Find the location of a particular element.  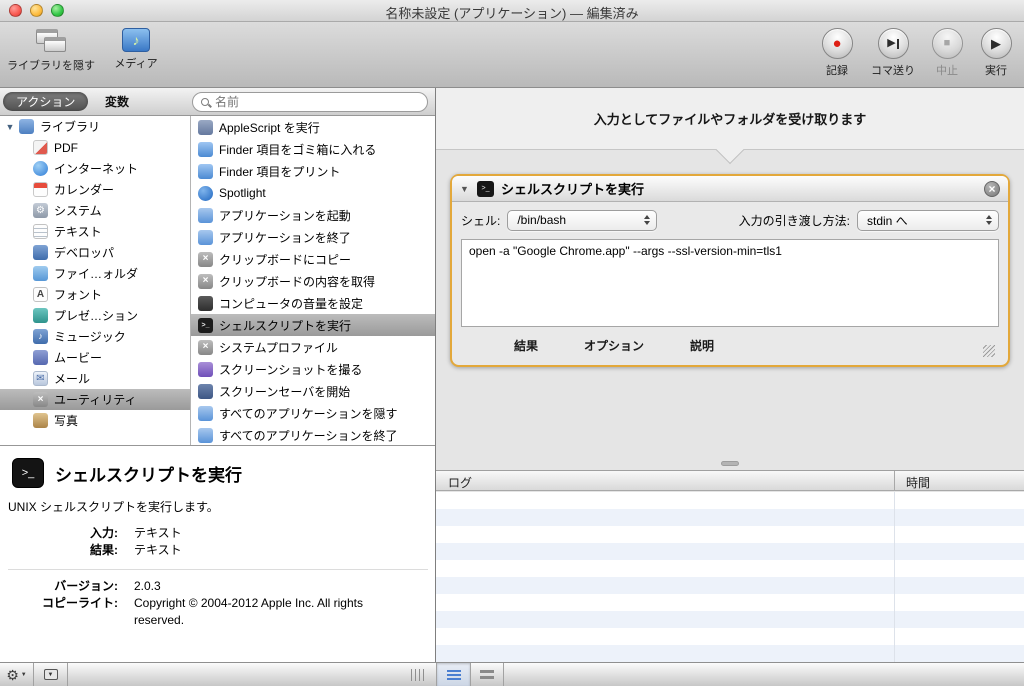

log-list is located at coordinates (730, 577).